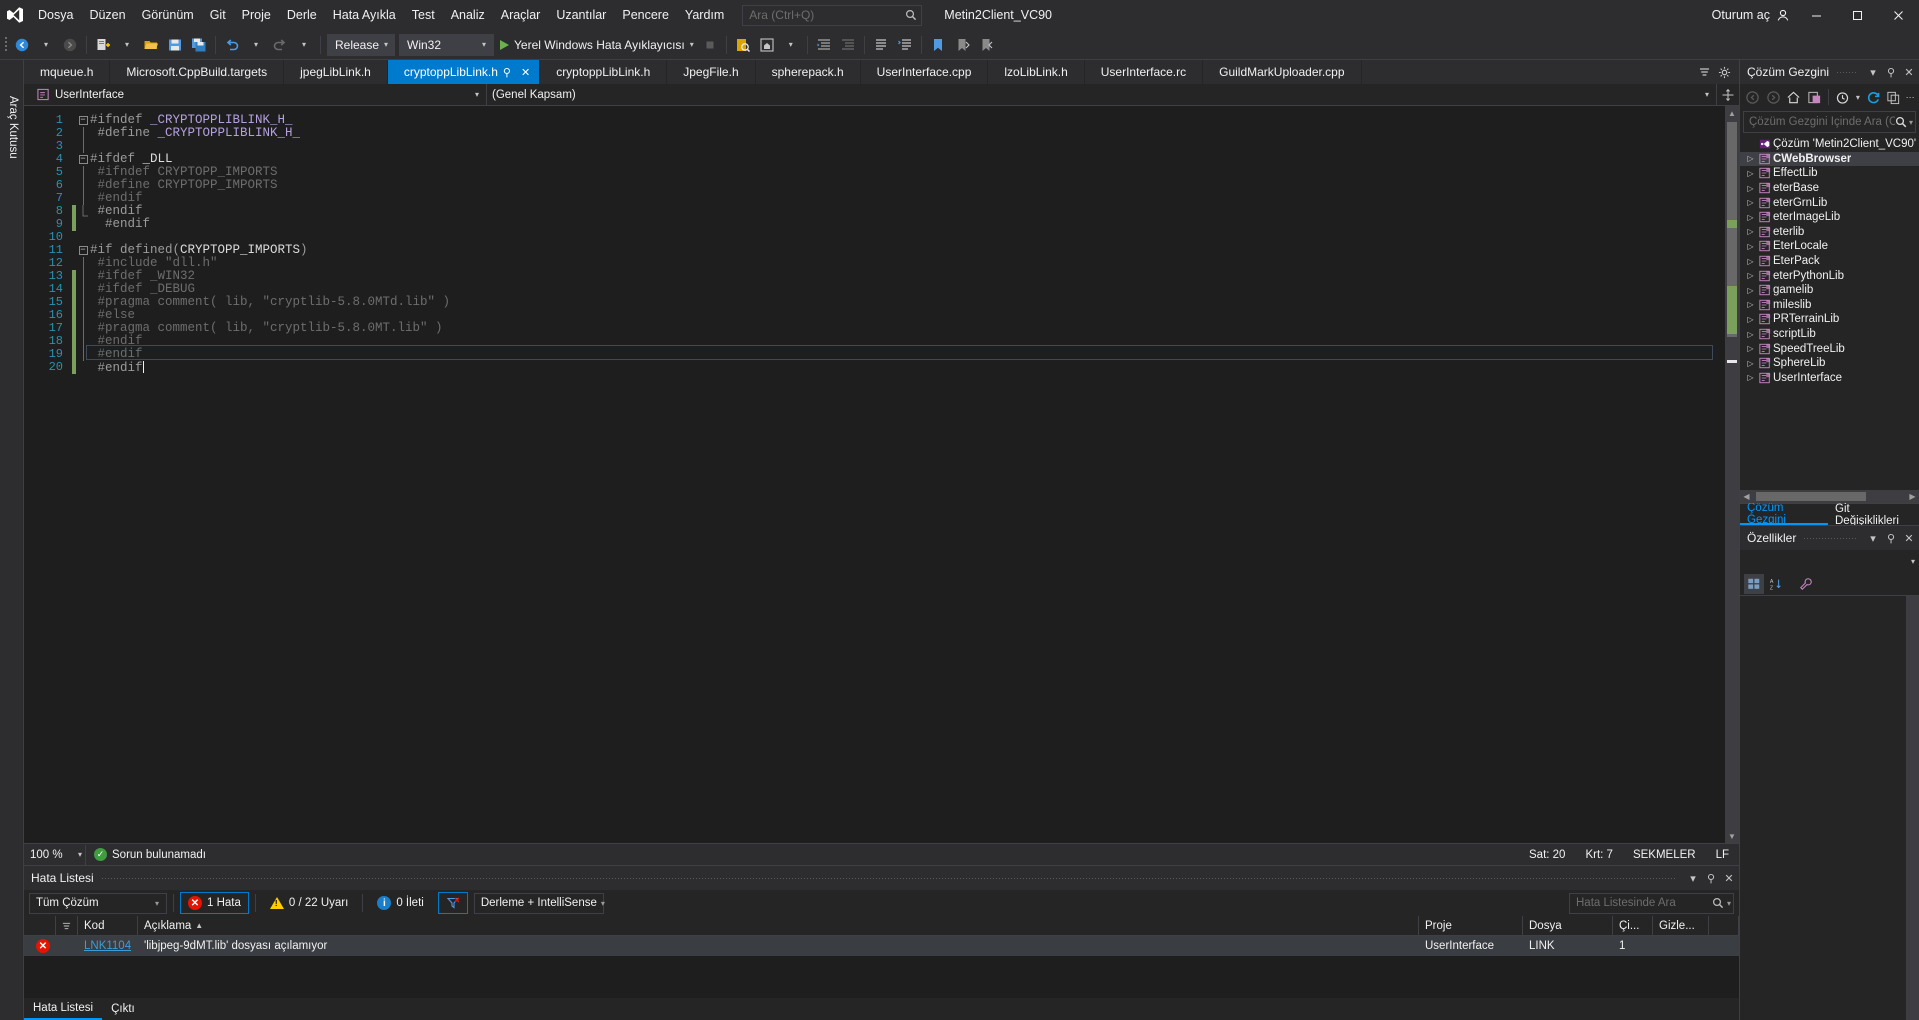  Describe the element at coordinates (1776, 584) in the screenshot. I see `alphabetical-icon: AZ` at that location.